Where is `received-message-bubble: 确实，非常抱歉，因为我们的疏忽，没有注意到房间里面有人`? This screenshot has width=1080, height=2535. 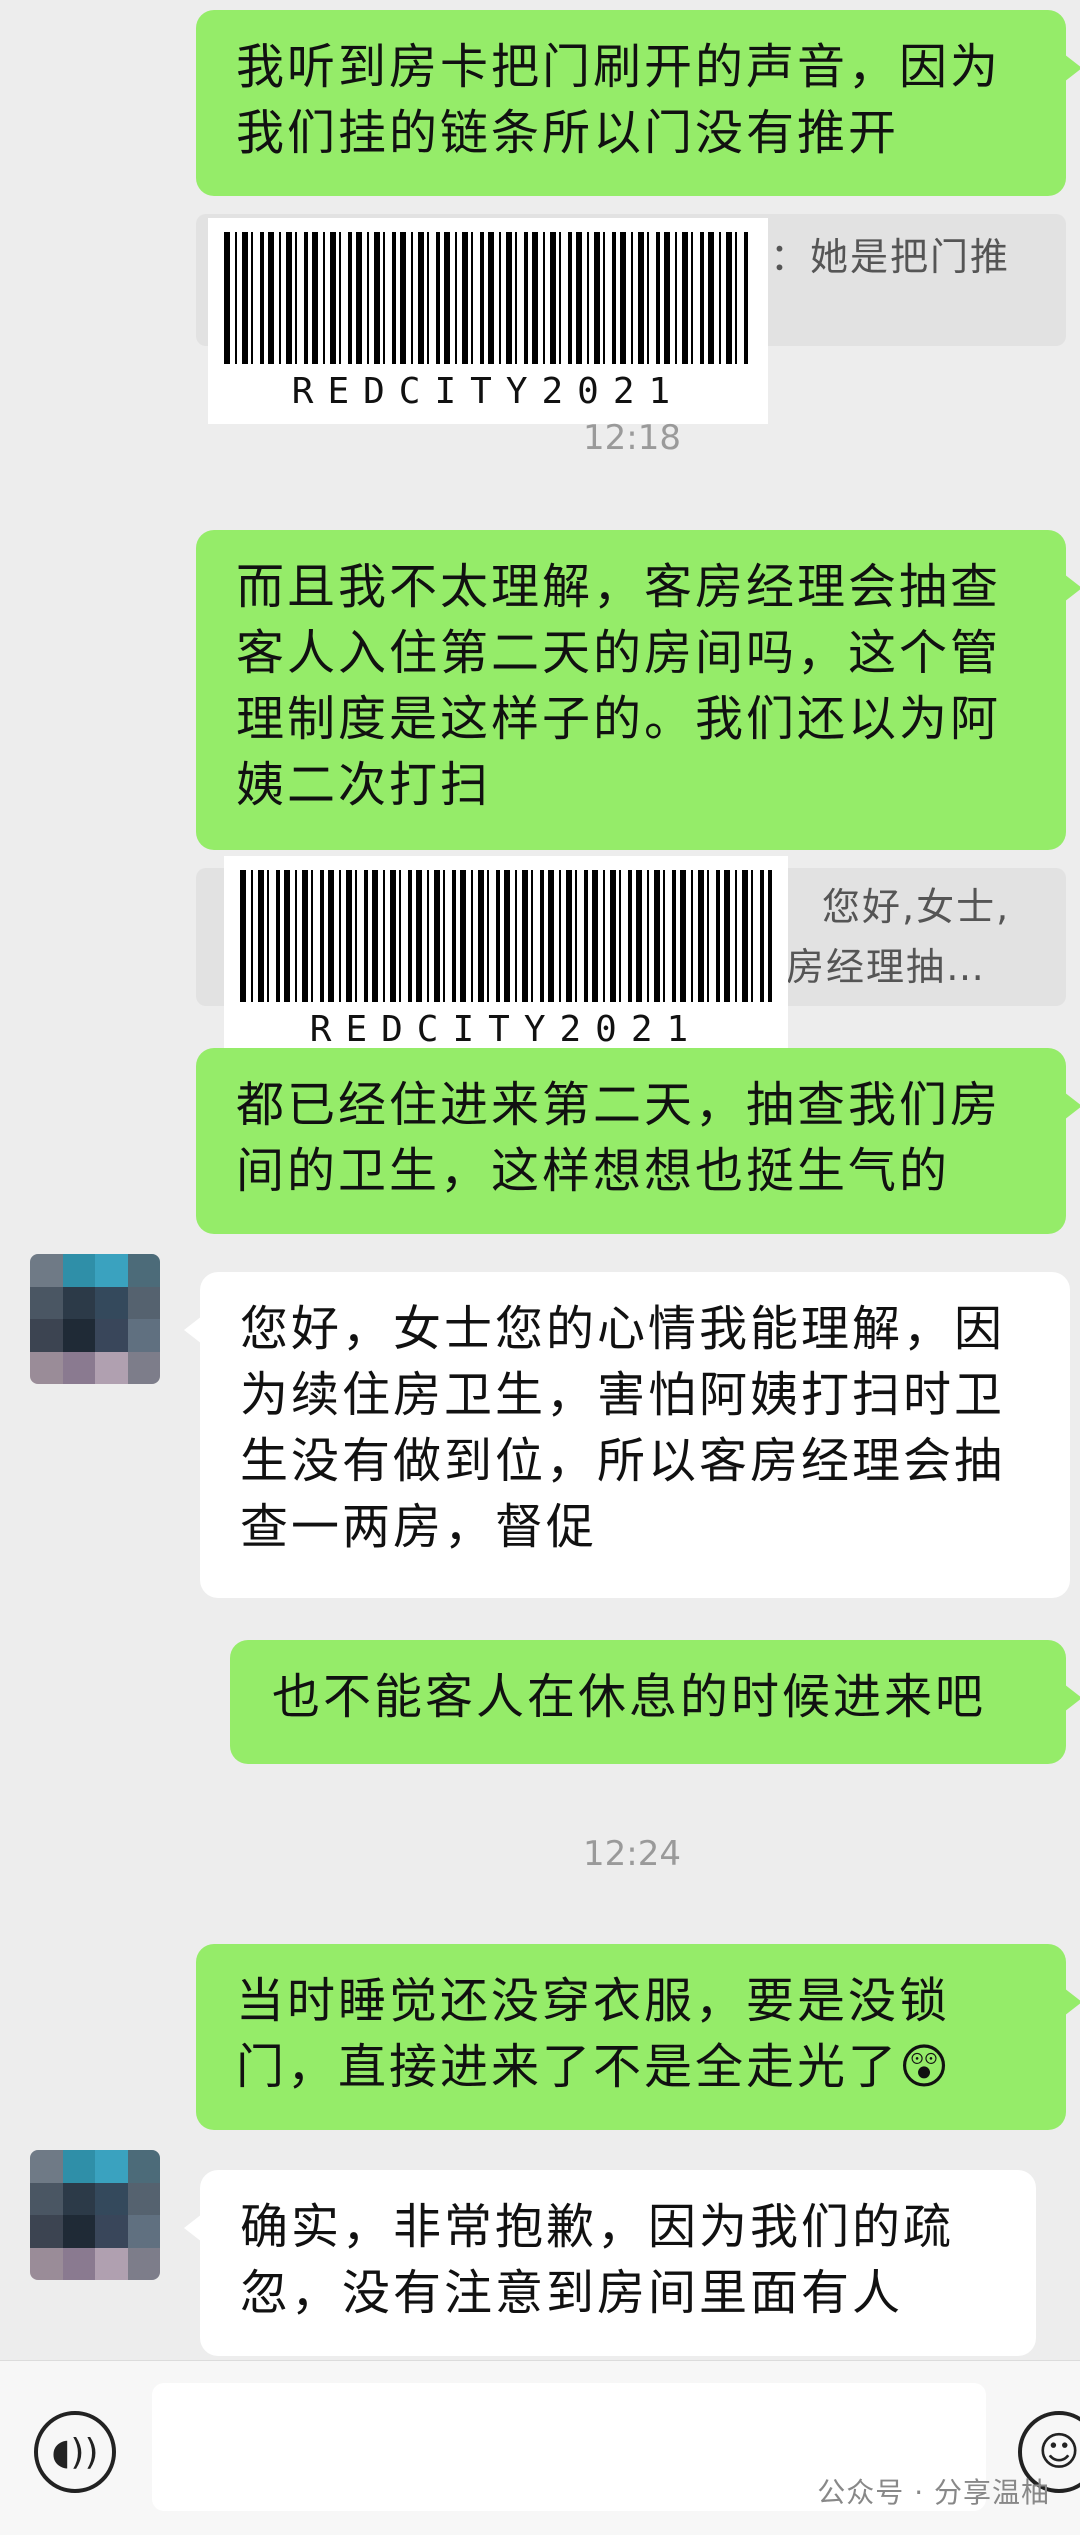
received-message-bubble: 确实，非常抱歉，因为我们的疏忽，没有注意到房间里面有人 is located at coordinates (610, 2263).